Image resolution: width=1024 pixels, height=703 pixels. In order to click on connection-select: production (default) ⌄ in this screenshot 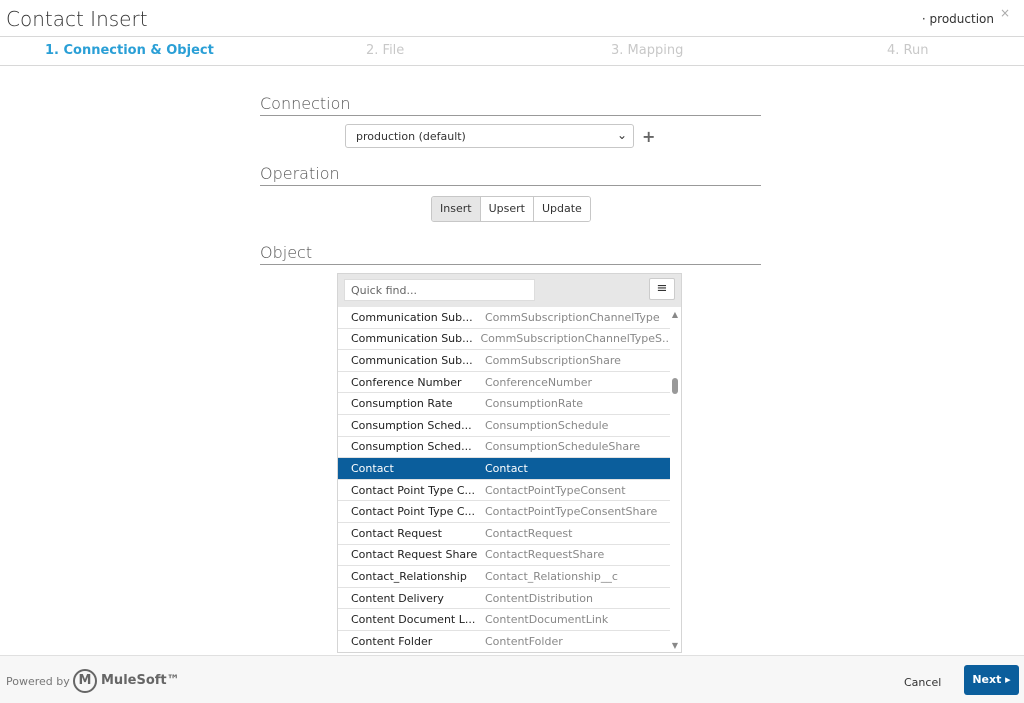, I will do `click(489, 136)`.